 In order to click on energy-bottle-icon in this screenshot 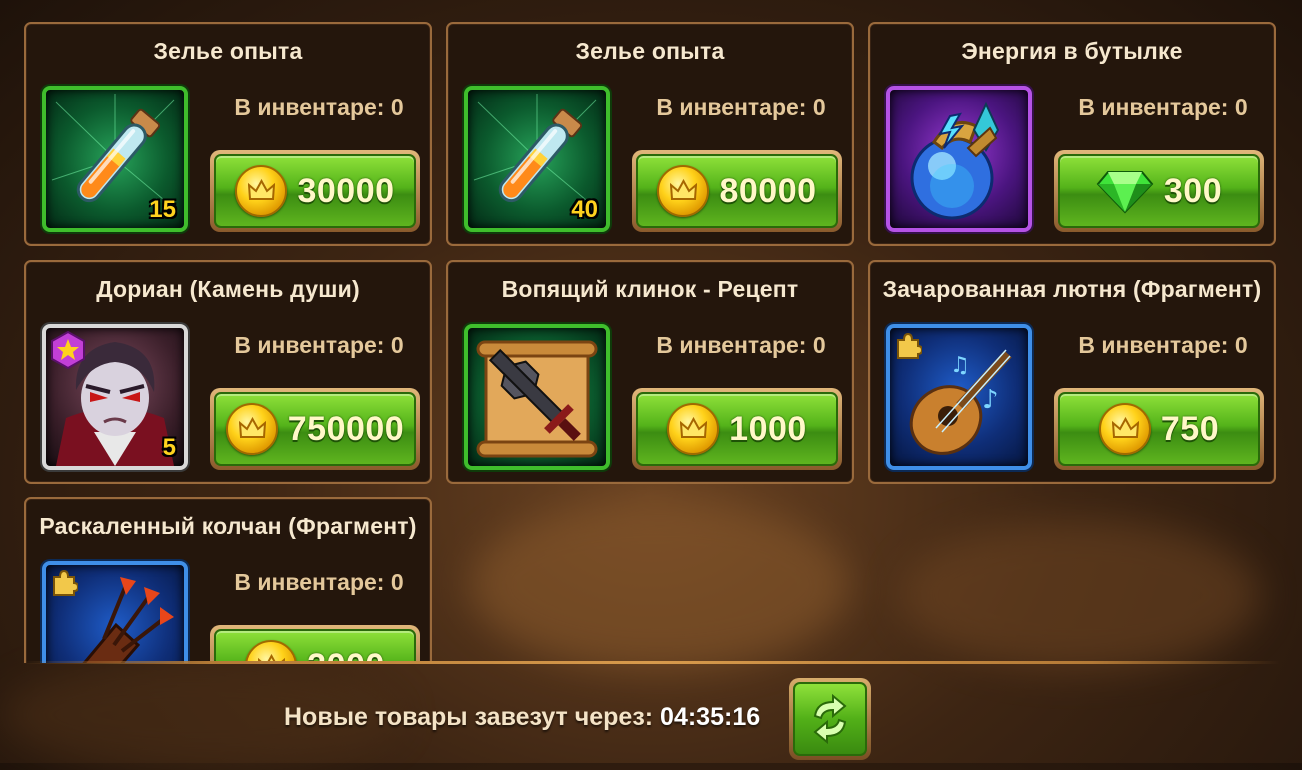, I will do `click(955, 160)`.